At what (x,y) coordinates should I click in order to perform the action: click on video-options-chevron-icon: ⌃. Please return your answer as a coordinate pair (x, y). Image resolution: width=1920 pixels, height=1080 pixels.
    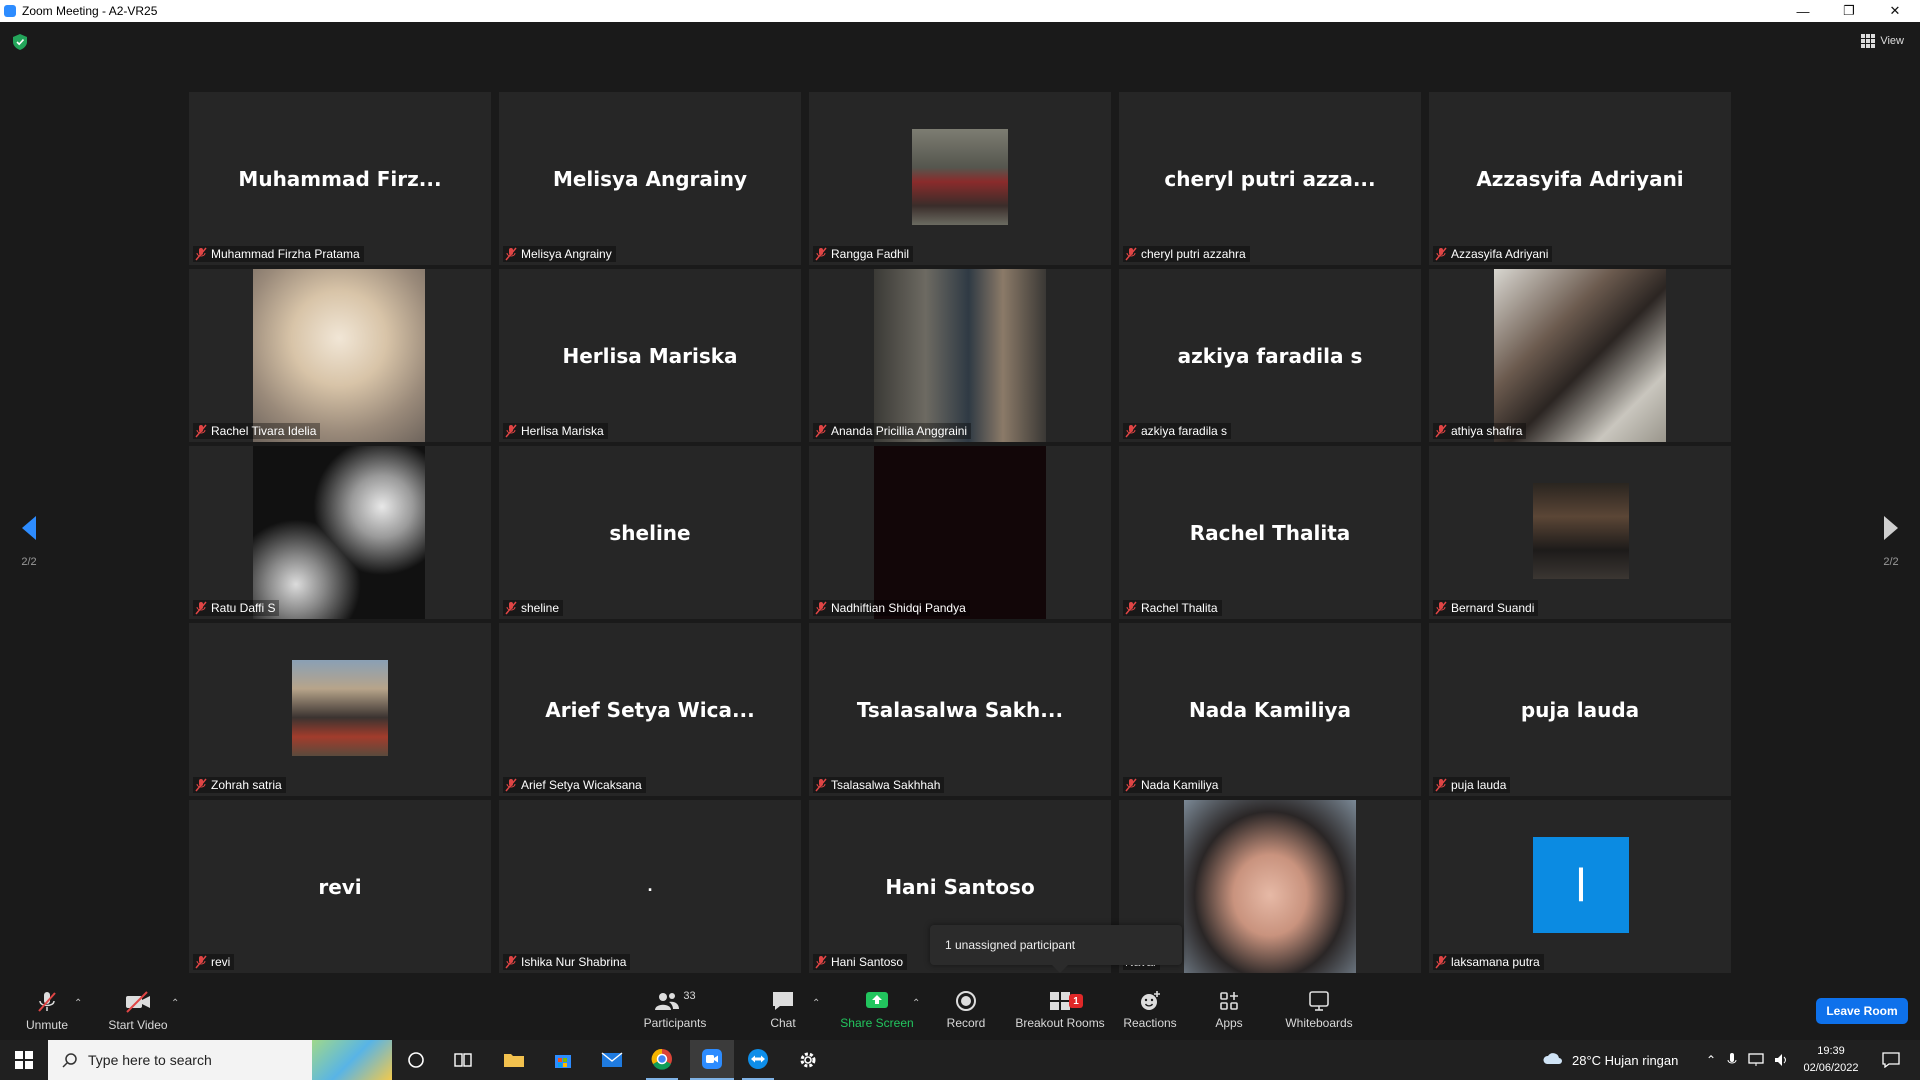
    Looking at the image, I should click on (175, 1003).